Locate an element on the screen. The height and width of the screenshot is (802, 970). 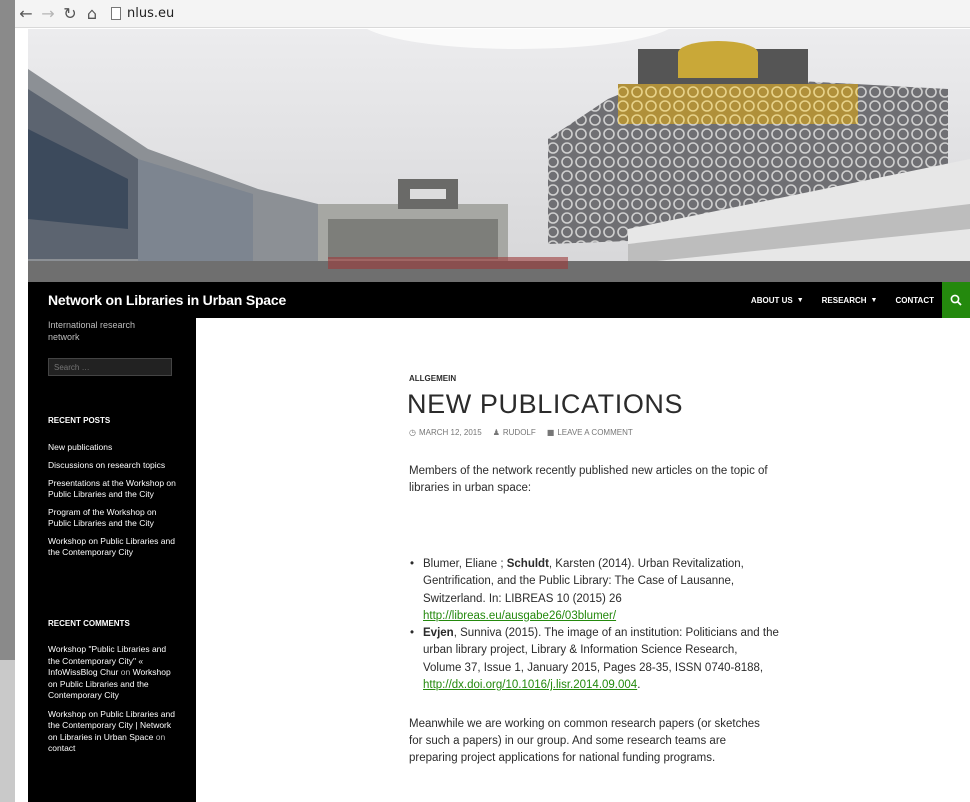
back-arrow-icon: ← is located at coordinates (26, 14).